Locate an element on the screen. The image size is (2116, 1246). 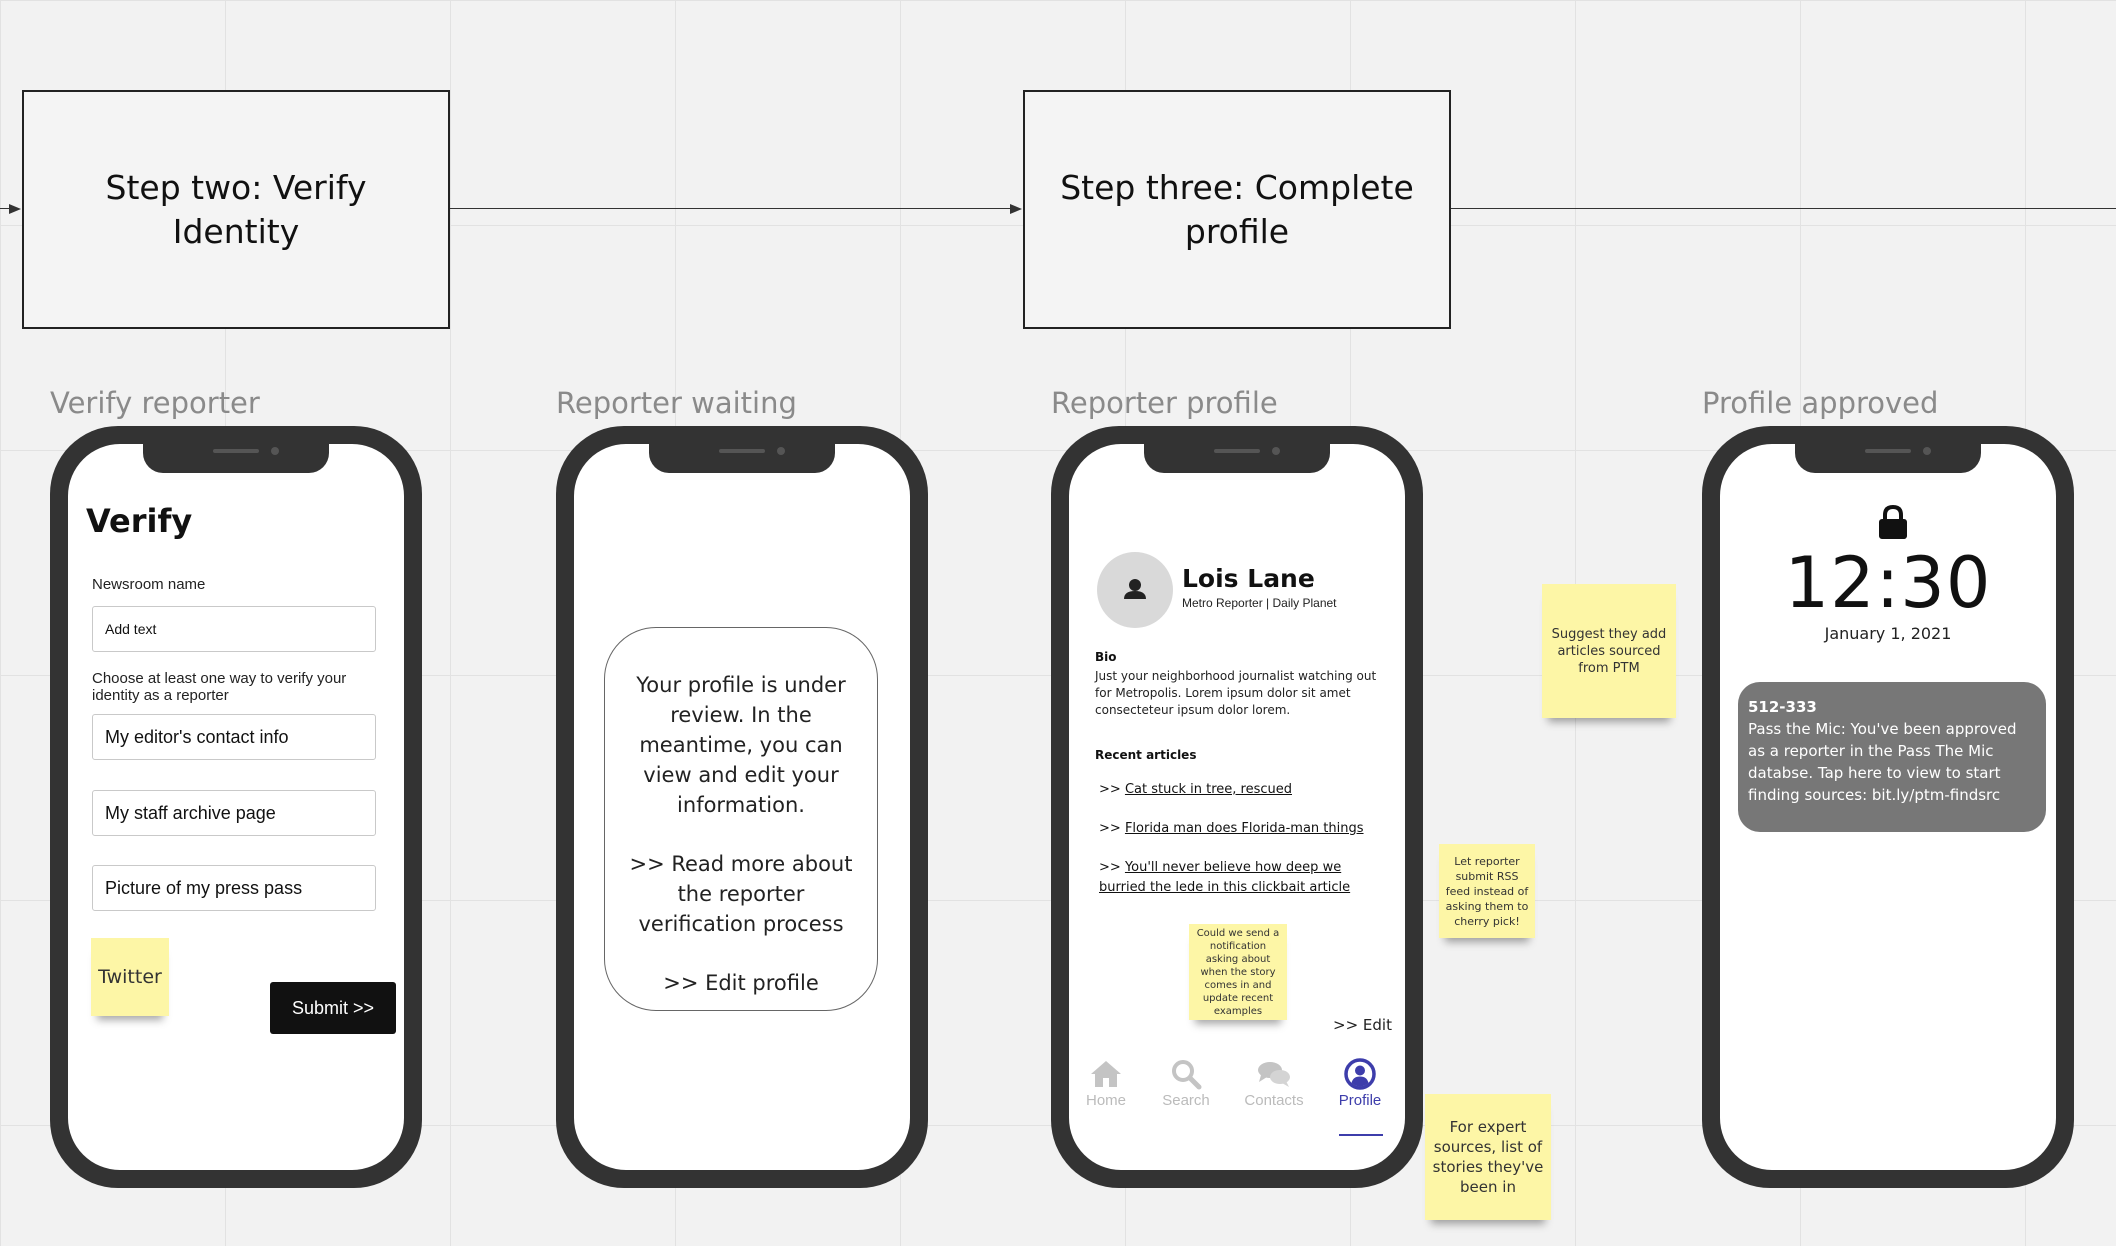
flow-connector-middle is located at coordinates (730, 208).